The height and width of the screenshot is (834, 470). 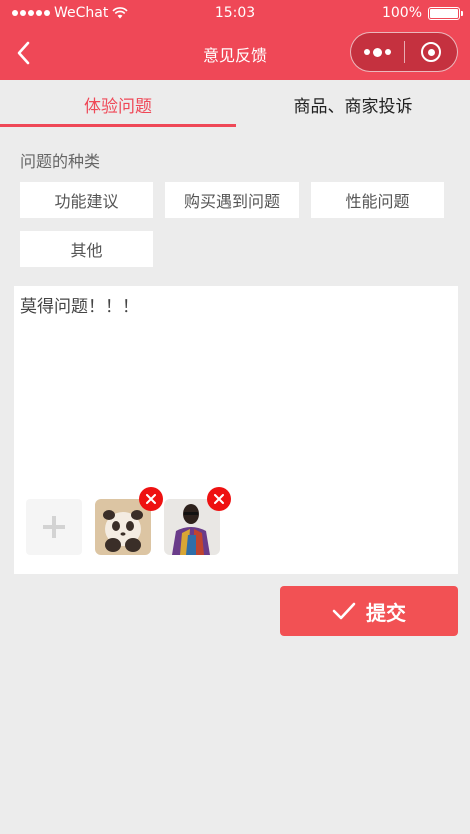 I want to click on category-option-performance: 性能问题, so click(x=377, y=200).